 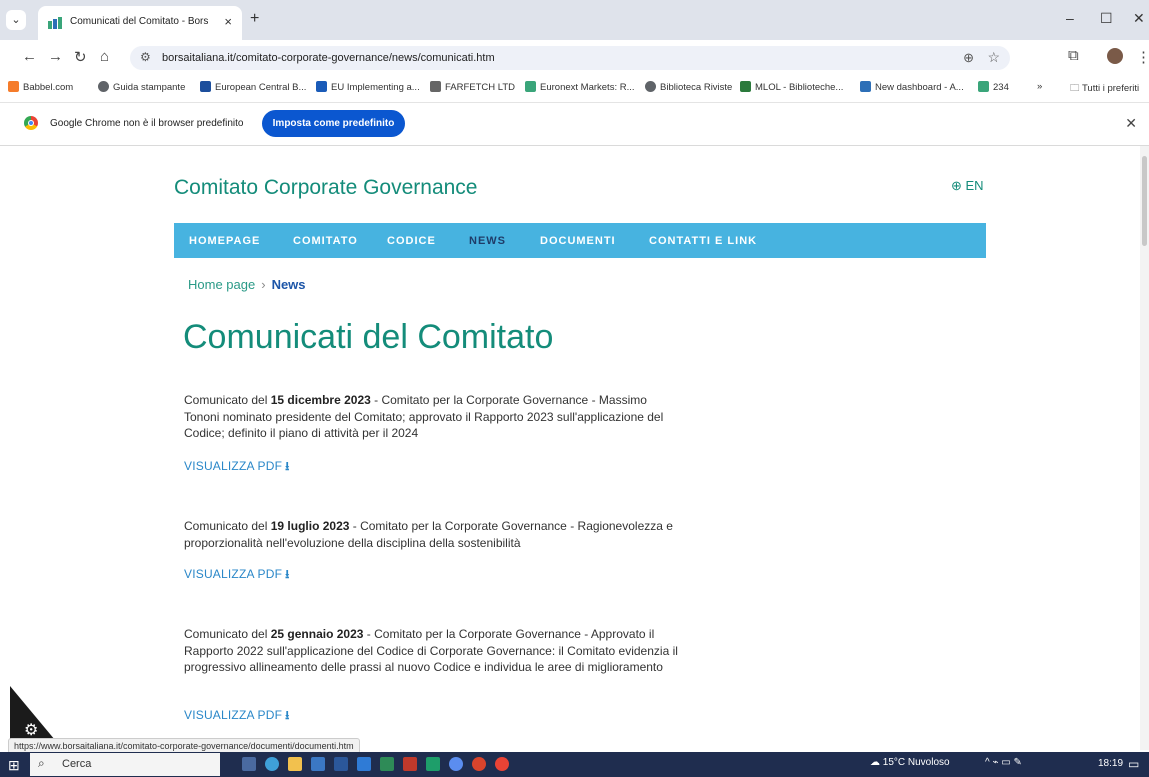 What do you see at coordinates (1001, 87) in the screenshot?
I see `bookmark-label: 234` at bounding box center [1001, 87].